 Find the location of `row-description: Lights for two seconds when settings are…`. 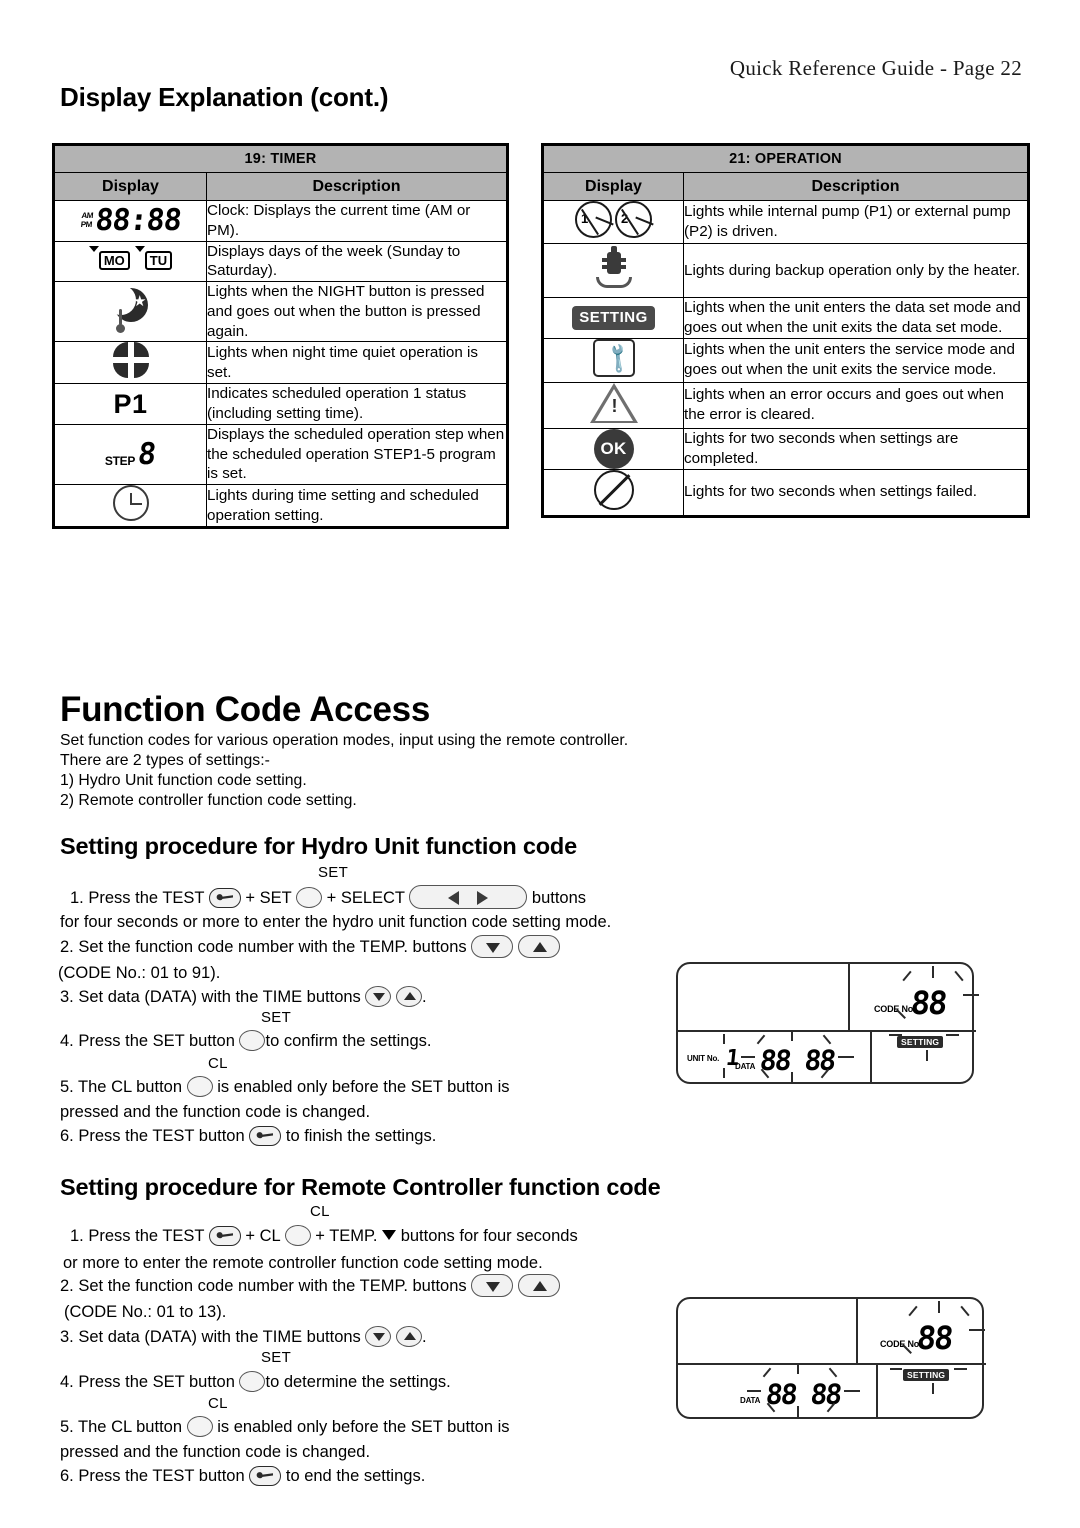

row-description: Lights for two seconds when settings are… is located at coordinates (855, 448).